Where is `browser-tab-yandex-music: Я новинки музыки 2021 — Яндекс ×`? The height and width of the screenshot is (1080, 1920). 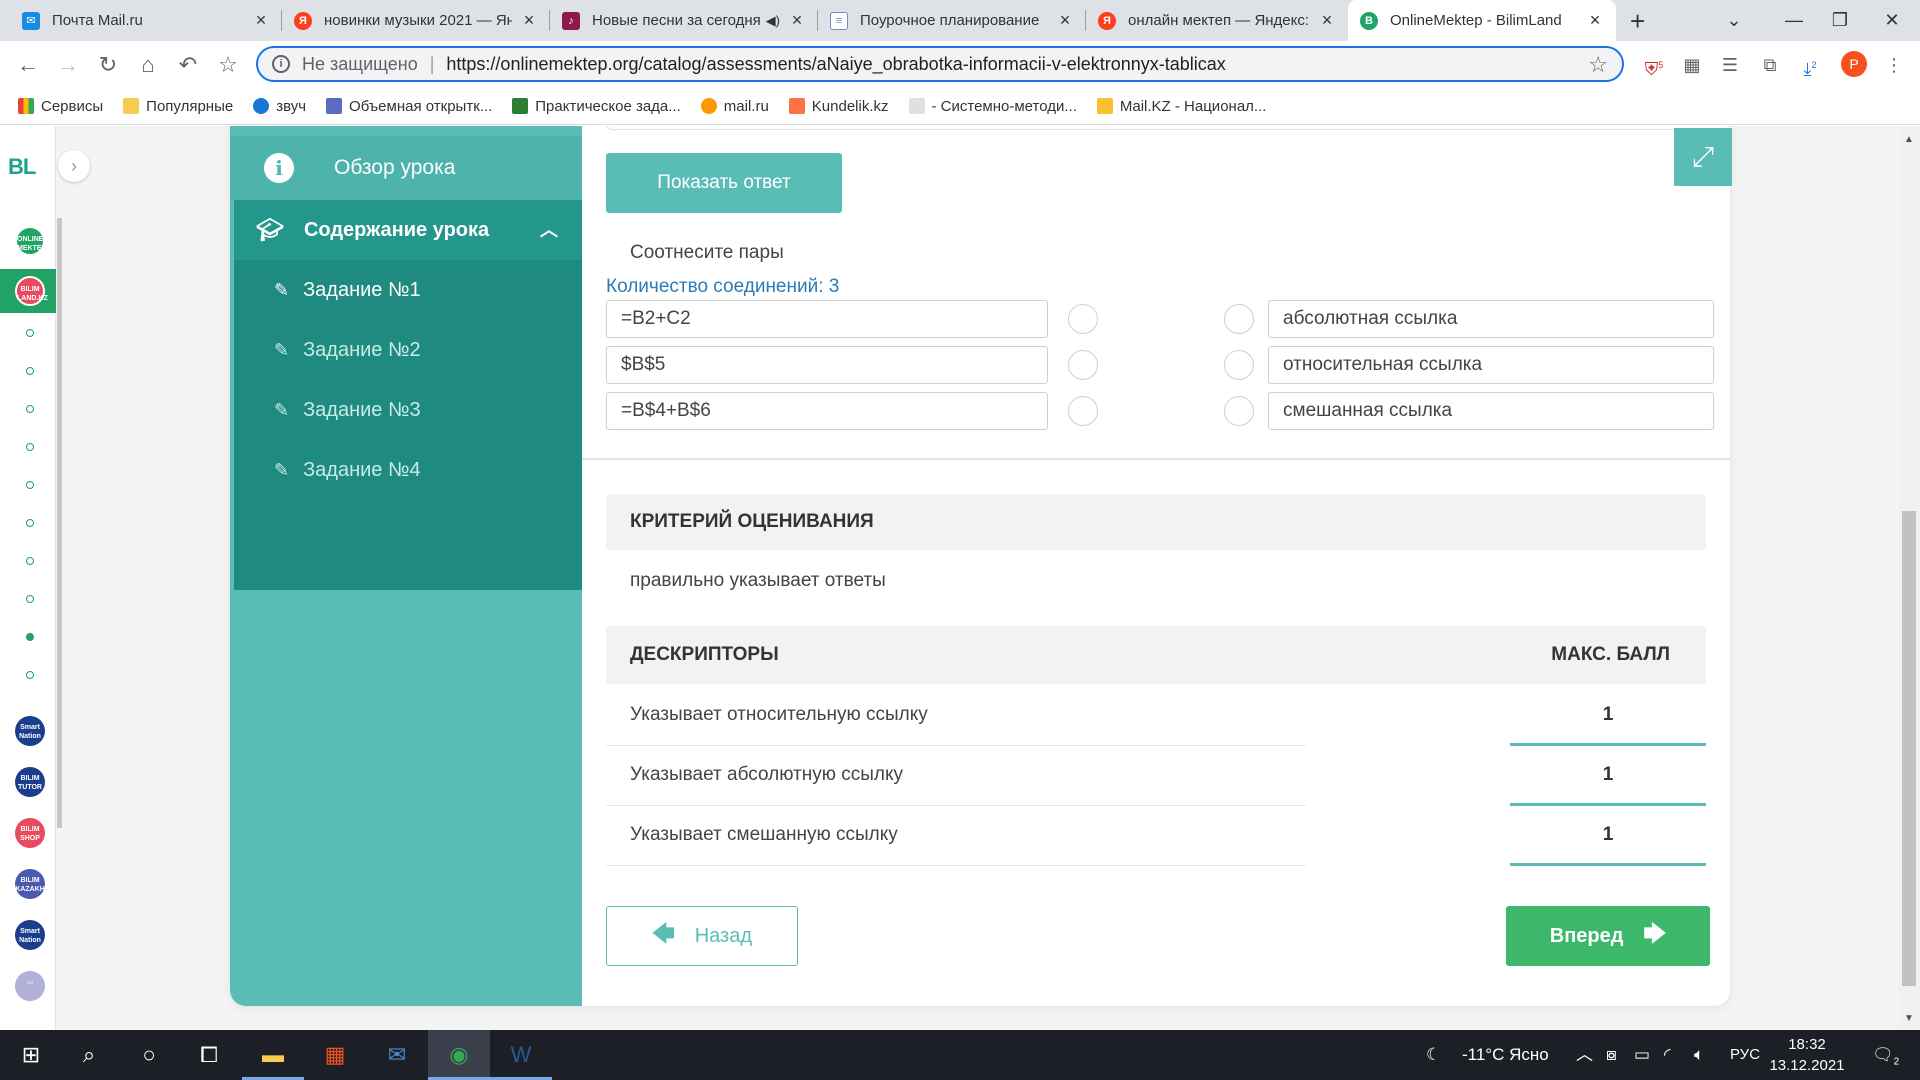
browser-tab-yandex-music: Я новинки музыки 2021 — Яндекс × is located at coordinates (416, 20).